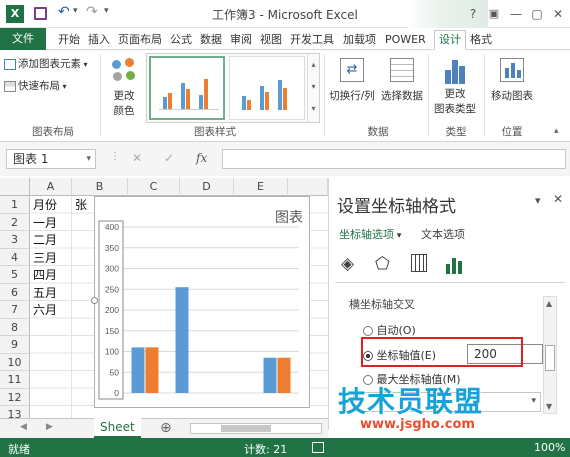  What do you see at coordinates (419, 263) in the screenshot?
I see `size-properties-icon` at bounding box center [419, 263].